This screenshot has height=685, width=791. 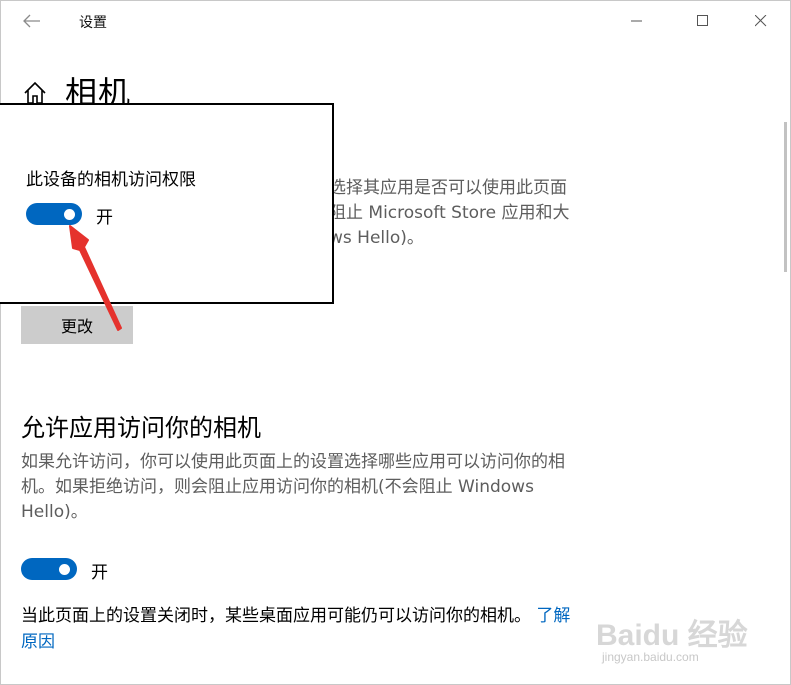 What do you see at coordinates (394, 21) in the screenshot?
I see `title-bar: 设置` at bounding box center [394, 21].